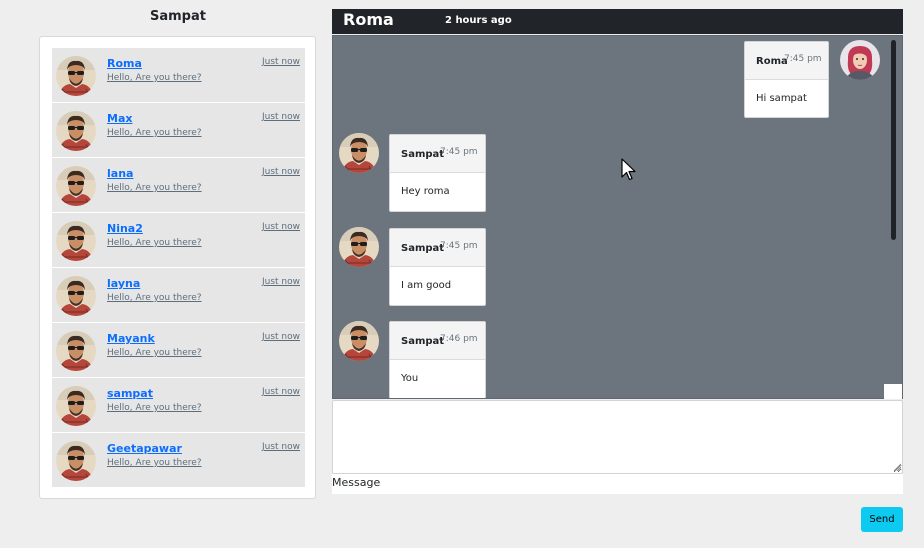  Describe the element at coordinates (125, 228) in the screenshot. I see `contact-name: Nina2` at that location.